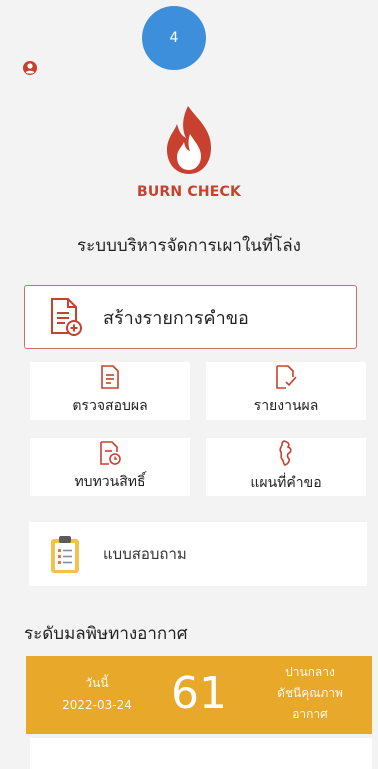  I want to click on aqi-status-line-2: ดัชนีคุณภาพ, so click(310, 693).